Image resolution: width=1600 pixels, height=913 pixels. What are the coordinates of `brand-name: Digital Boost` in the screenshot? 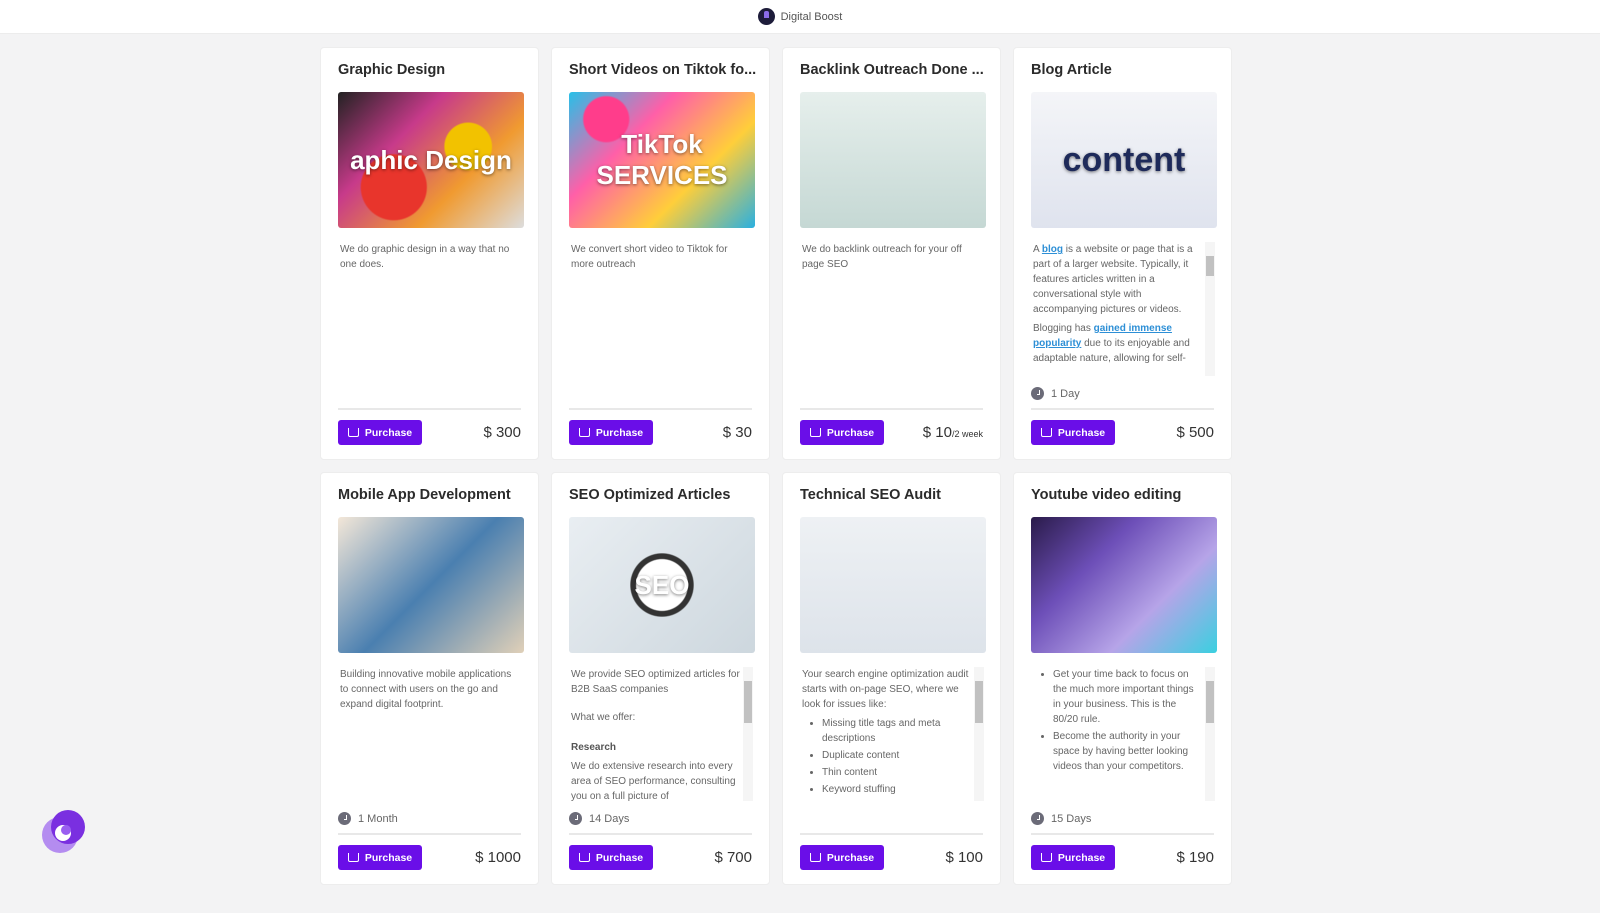 It's located at (811, 16).